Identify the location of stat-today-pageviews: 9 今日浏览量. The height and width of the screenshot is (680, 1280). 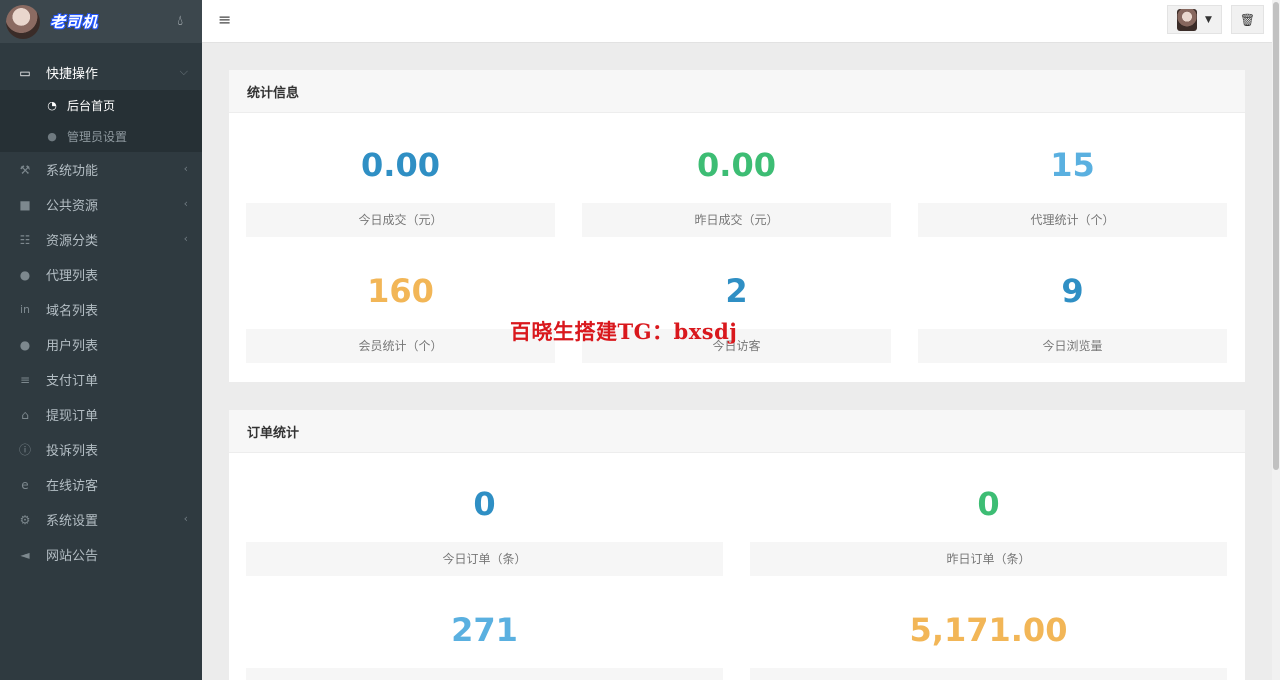
(1072, 318).